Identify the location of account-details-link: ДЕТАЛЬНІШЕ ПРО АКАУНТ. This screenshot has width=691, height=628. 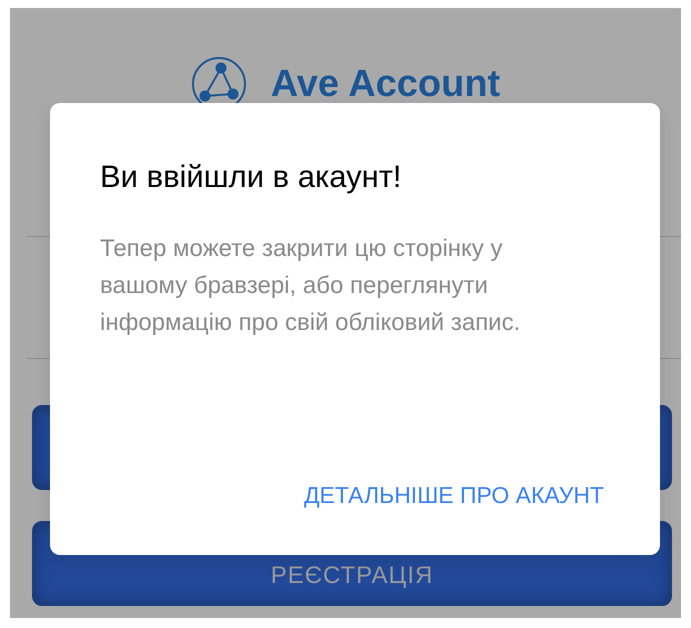
(454, 495).